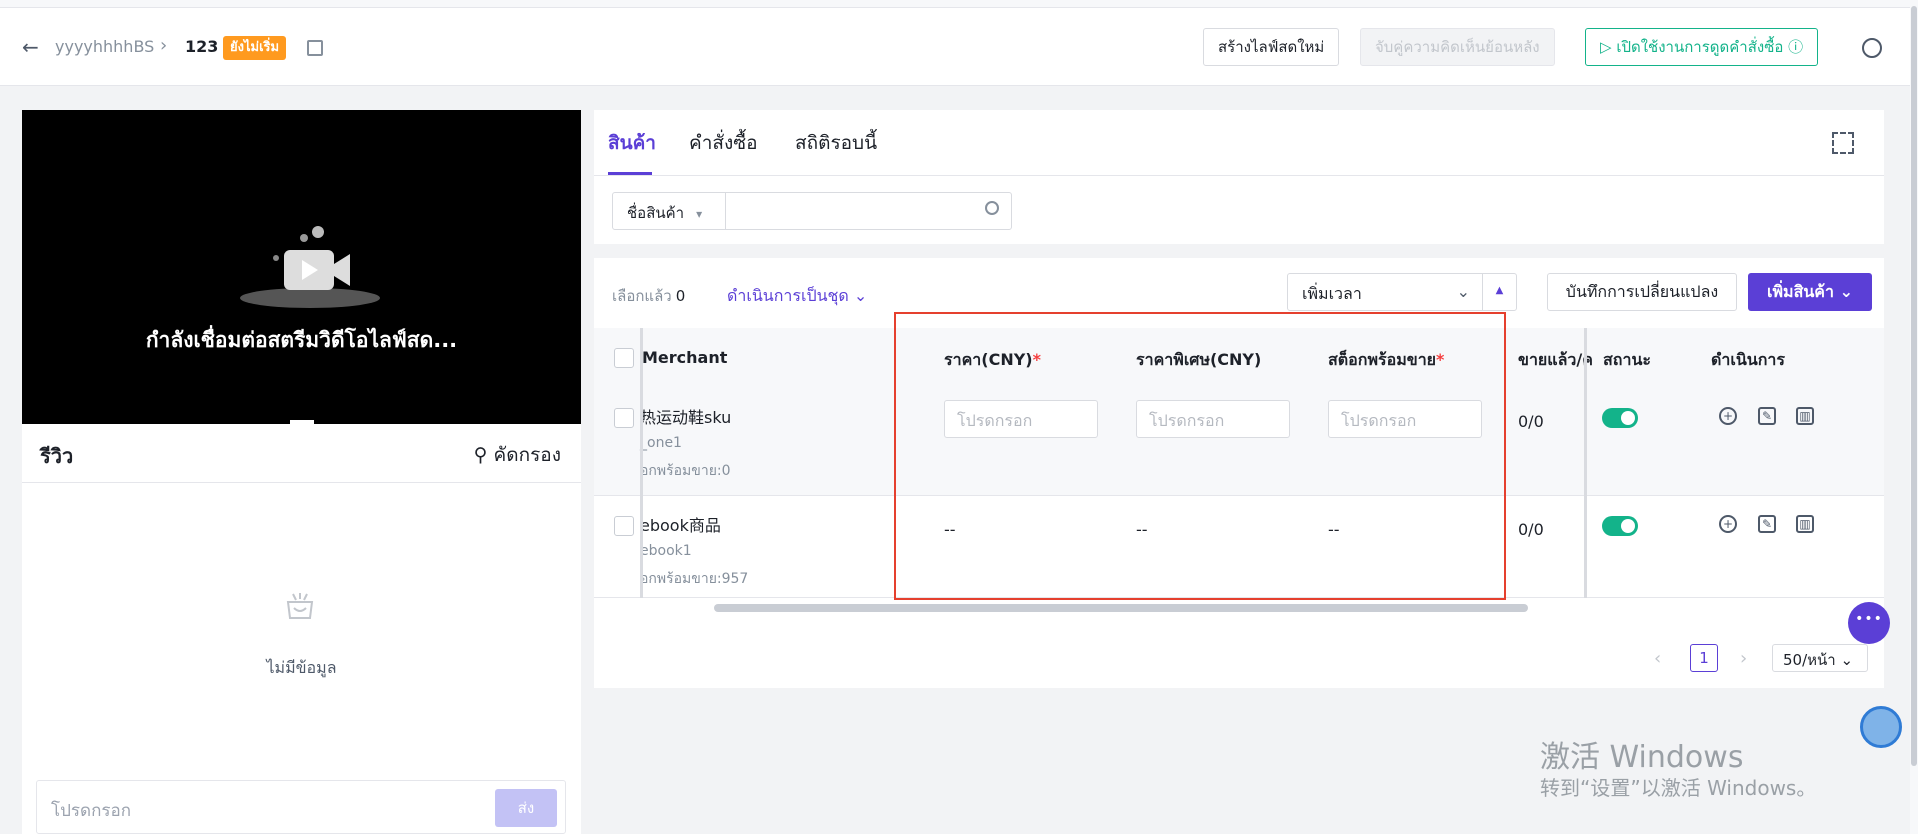  I want to click on chevron-left-icon: ‹, so click(1657, 658).